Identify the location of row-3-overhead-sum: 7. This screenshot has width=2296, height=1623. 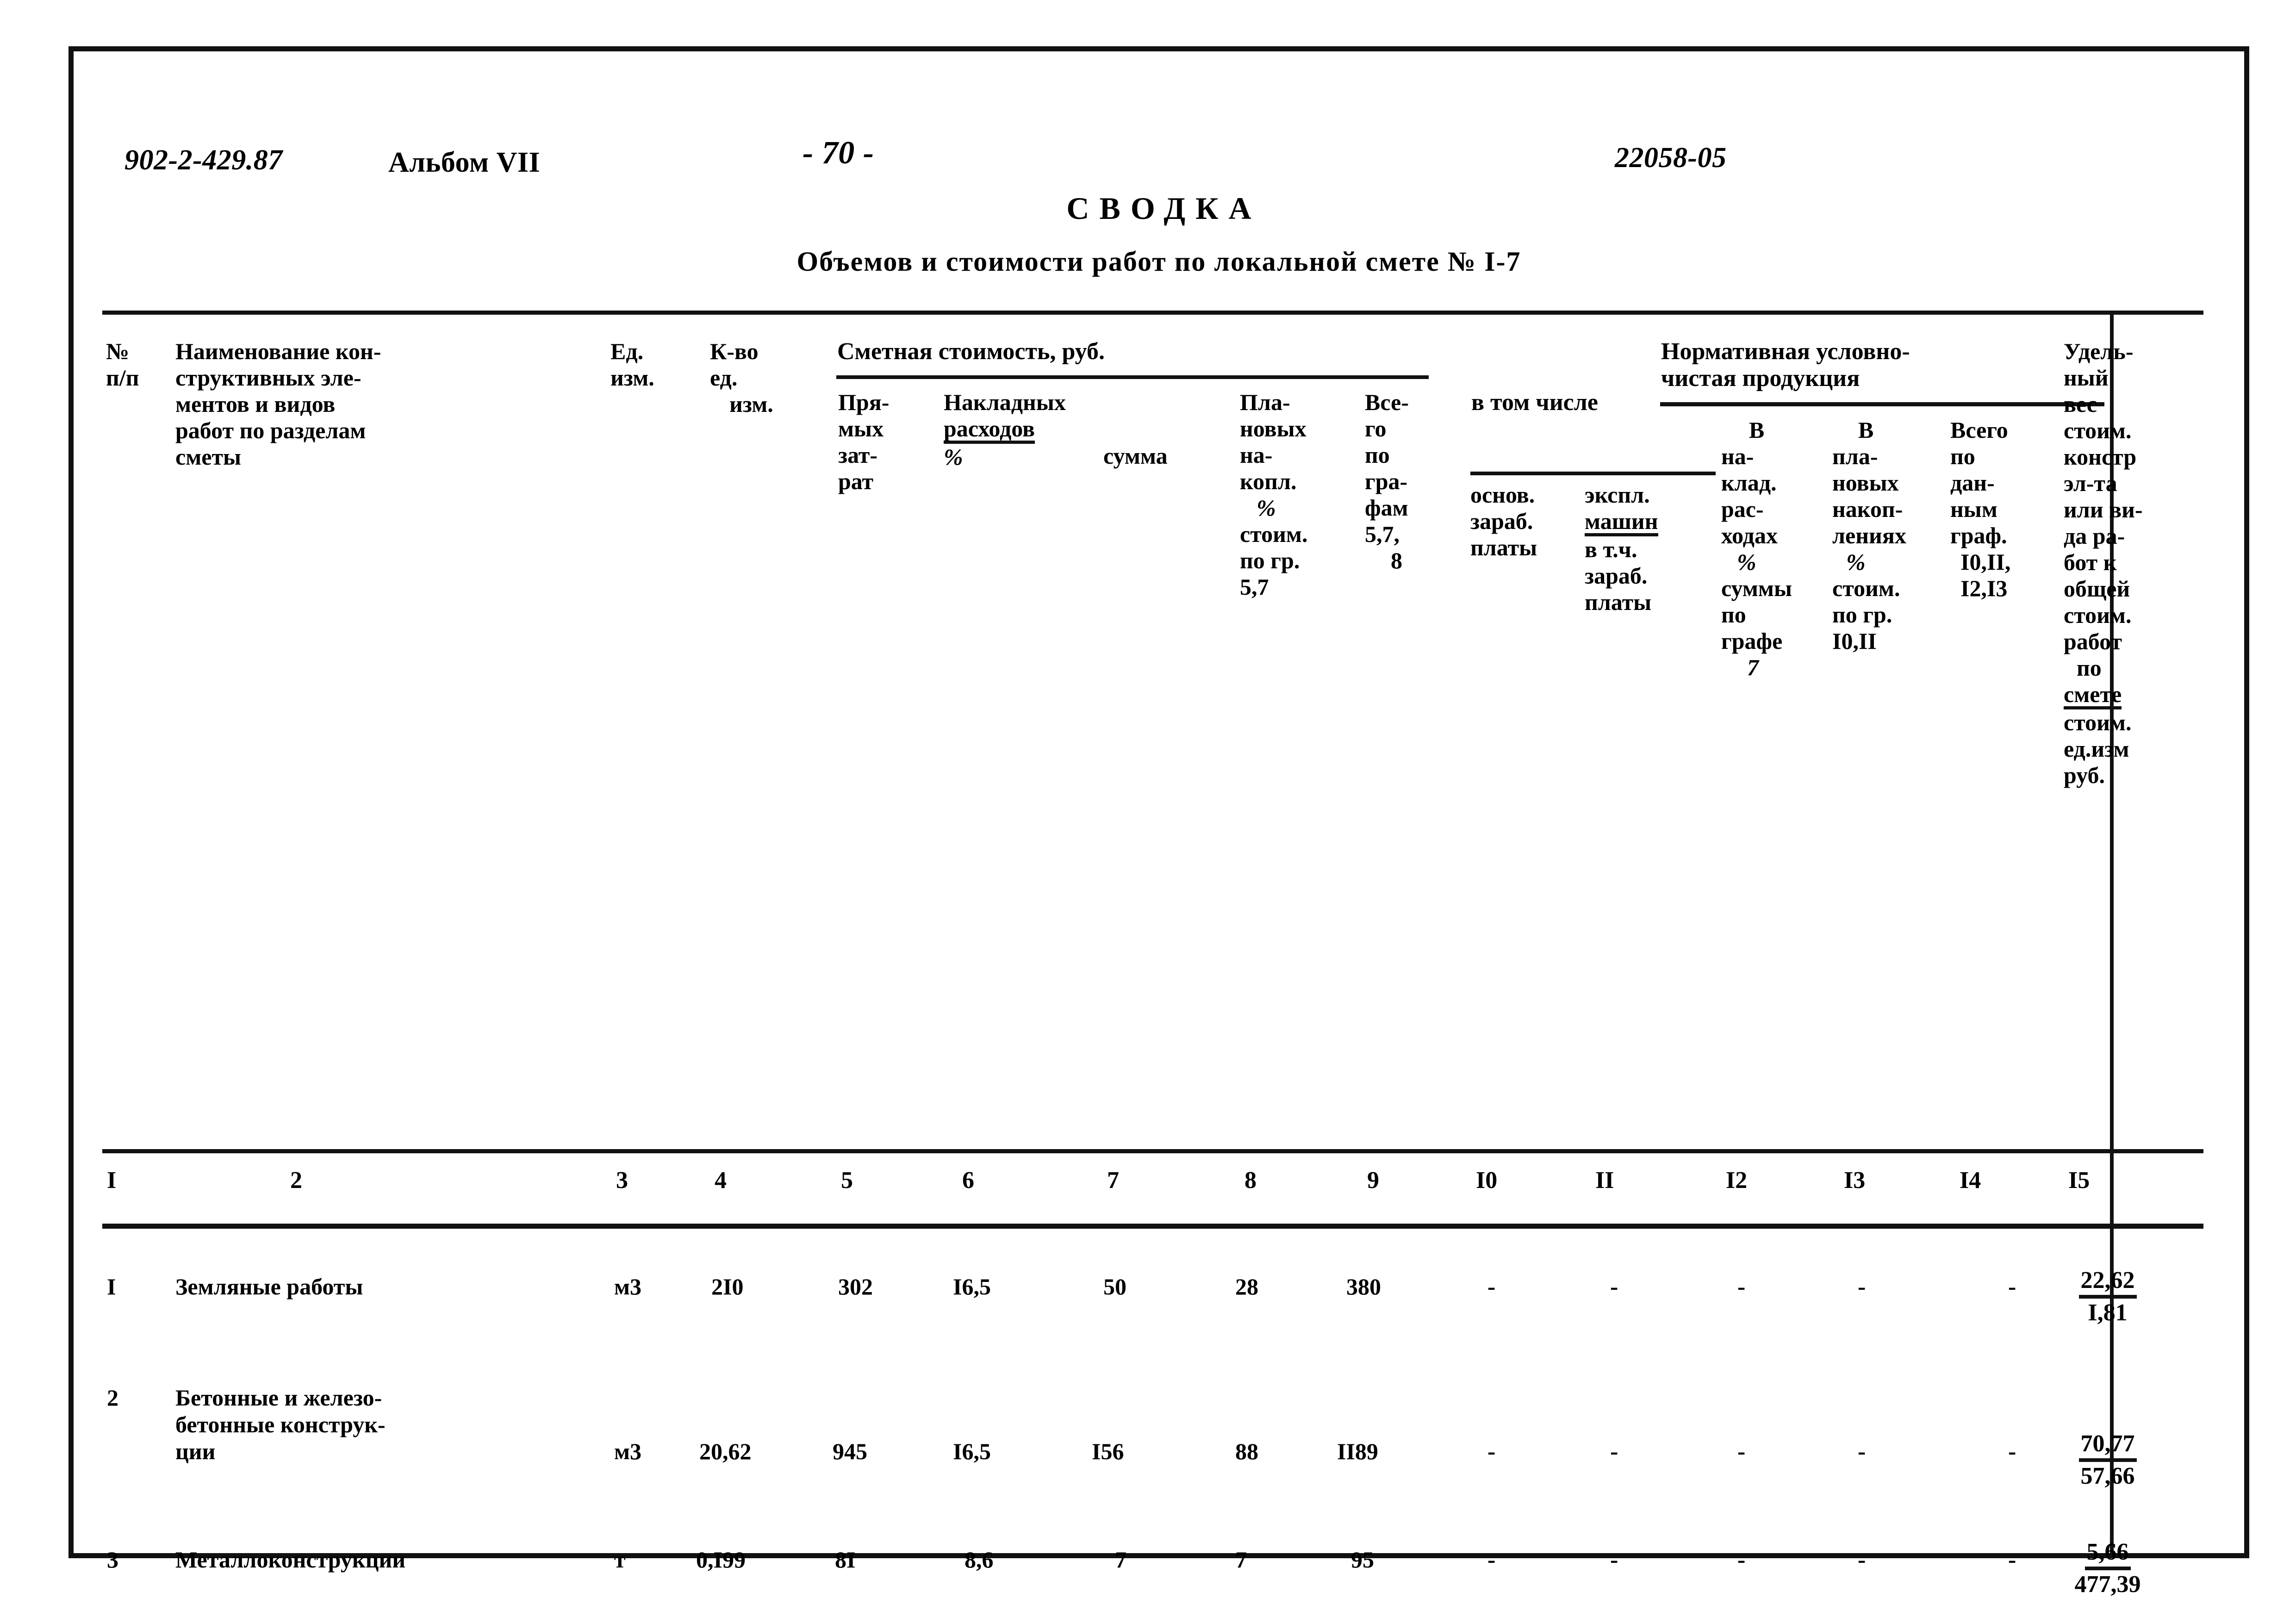
(1120, 1560).